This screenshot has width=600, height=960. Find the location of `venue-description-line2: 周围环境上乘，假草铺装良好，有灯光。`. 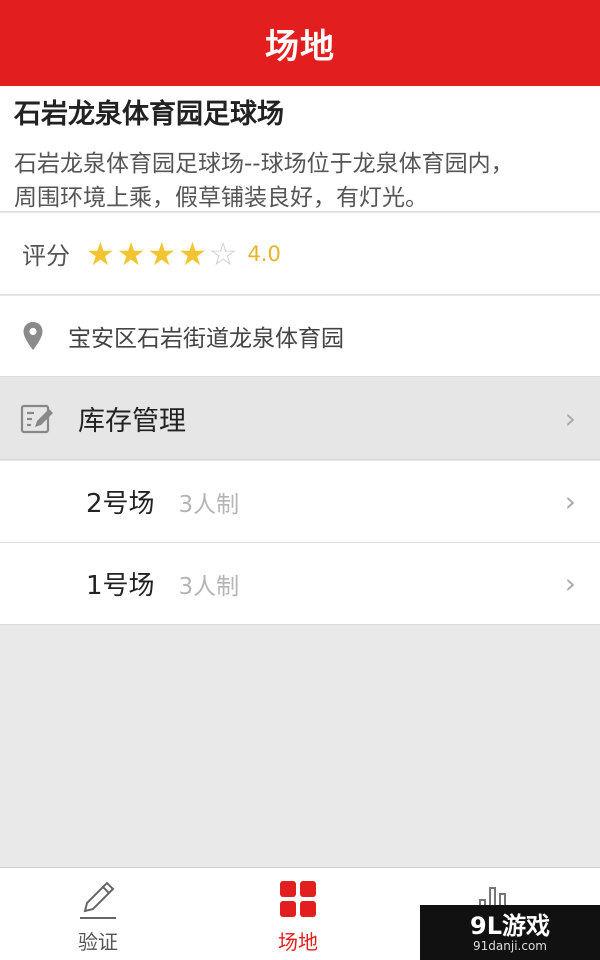

venue-description-line2: 周围环境上乘，假草铺装良好，有灯光。 is located at coordinates (221, 198).